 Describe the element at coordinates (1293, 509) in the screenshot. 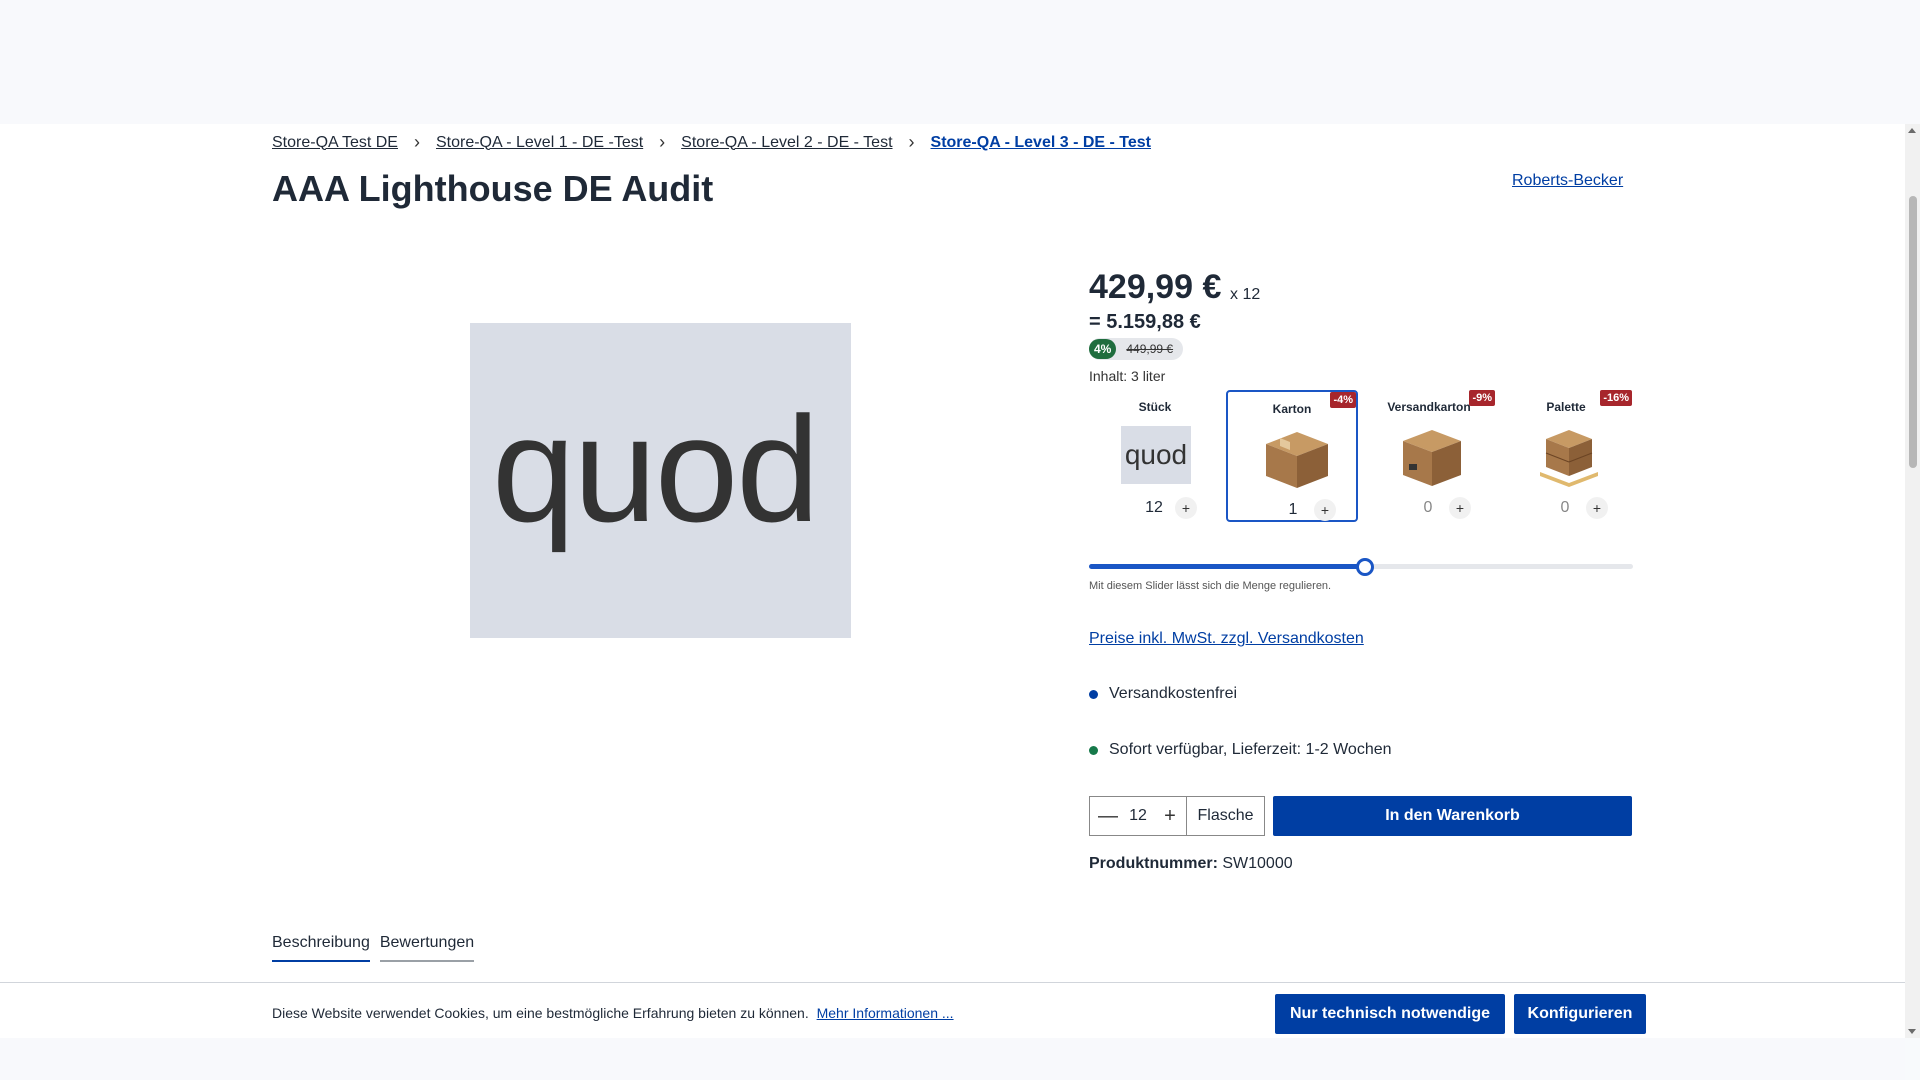

I see `pack-quantity: 1` at that location.